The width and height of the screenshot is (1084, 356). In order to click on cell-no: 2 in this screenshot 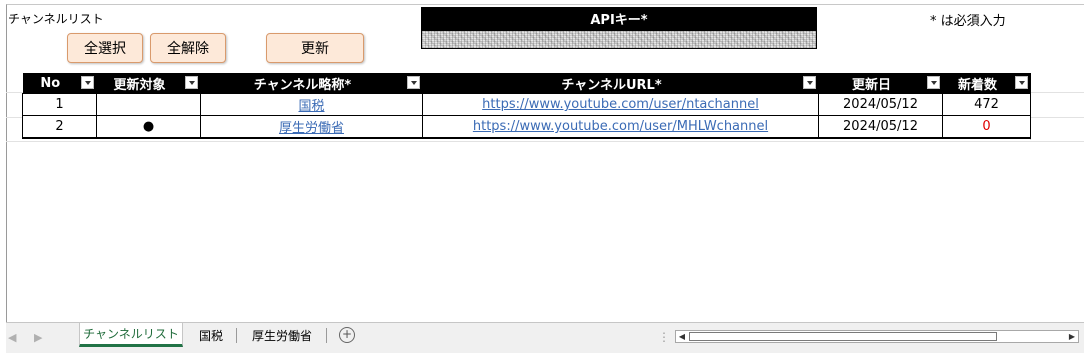, I will do `click(59, 127)`.